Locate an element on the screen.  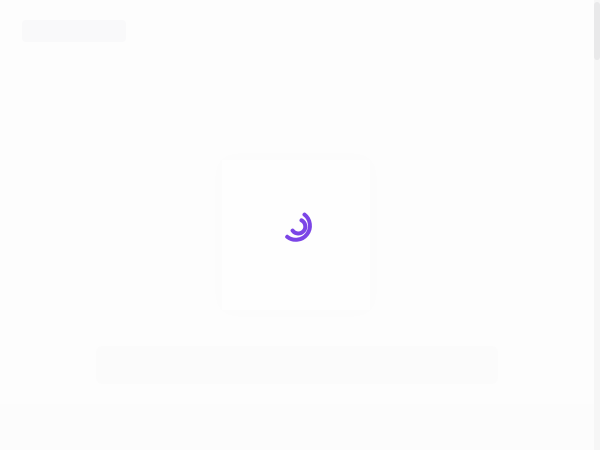
loading-spinner-icon is located at coordinates (299, 227).